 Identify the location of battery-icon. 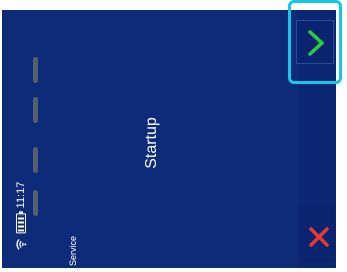
(21, 223).